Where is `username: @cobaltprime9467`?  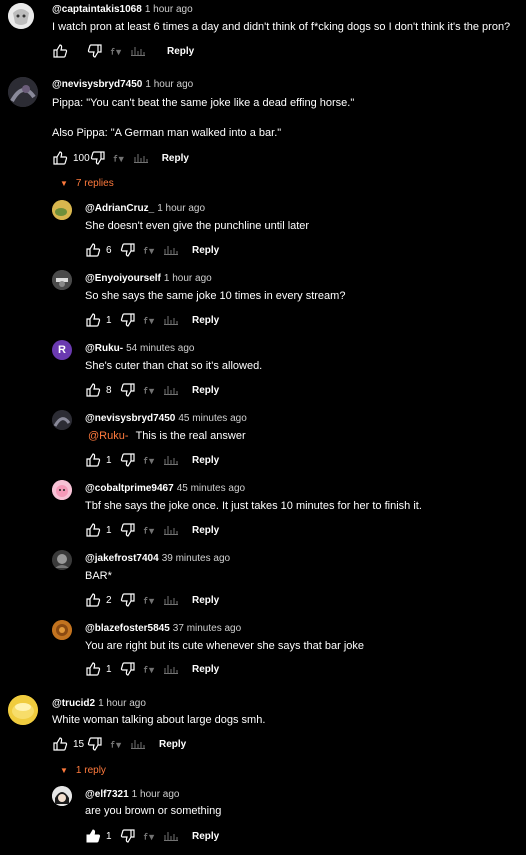 username: @cobaltprime9467 is located at coordinates (129, 488).